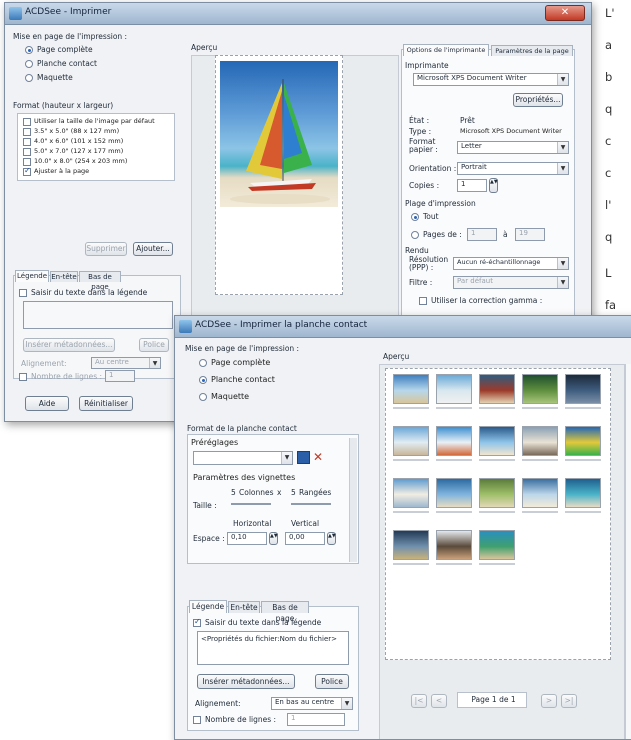 This screenshot has width=631, height=740. What do you see at coordinates (423, 301) in the screenshot?
I see `gamma-checkbox` at bounding box center [423, 301].